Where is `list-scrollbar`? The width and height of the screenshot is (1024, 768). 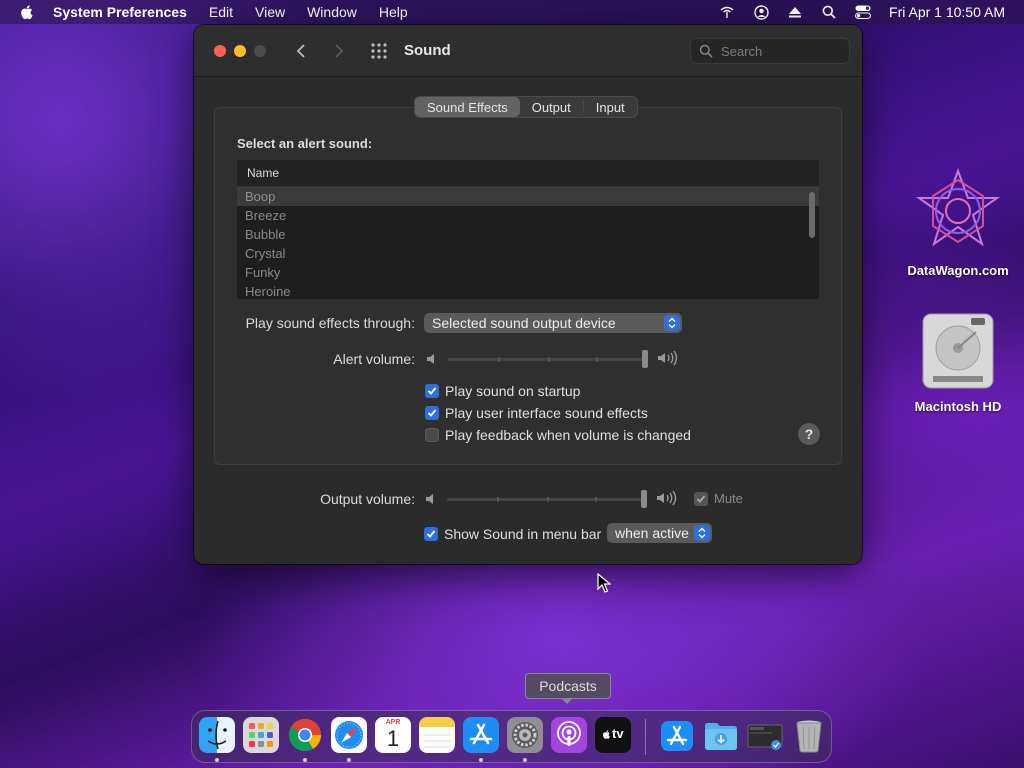
list-scrollbar is located at coordinates (812, 215).